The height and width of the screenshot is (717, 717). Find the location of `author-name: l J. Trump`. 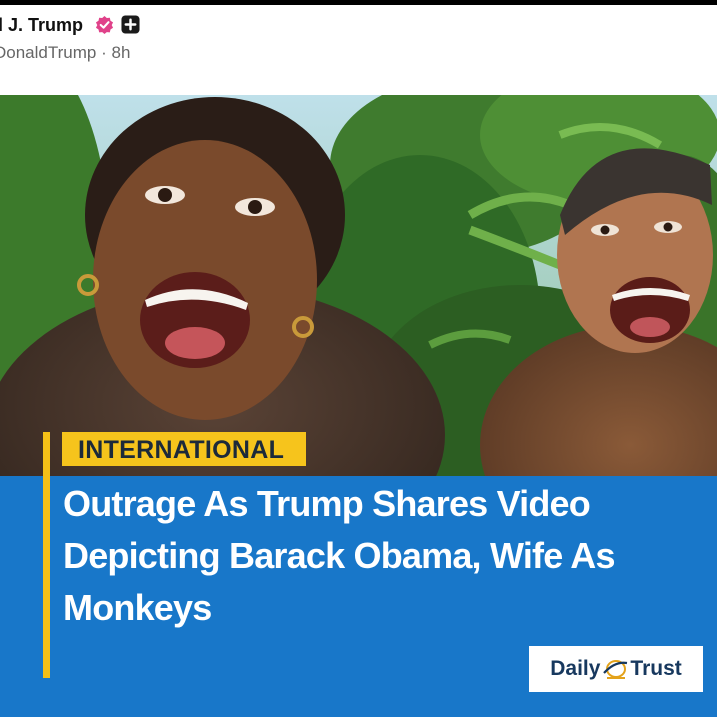

author-name: l J. Trump is located at coordinates (41, 25).